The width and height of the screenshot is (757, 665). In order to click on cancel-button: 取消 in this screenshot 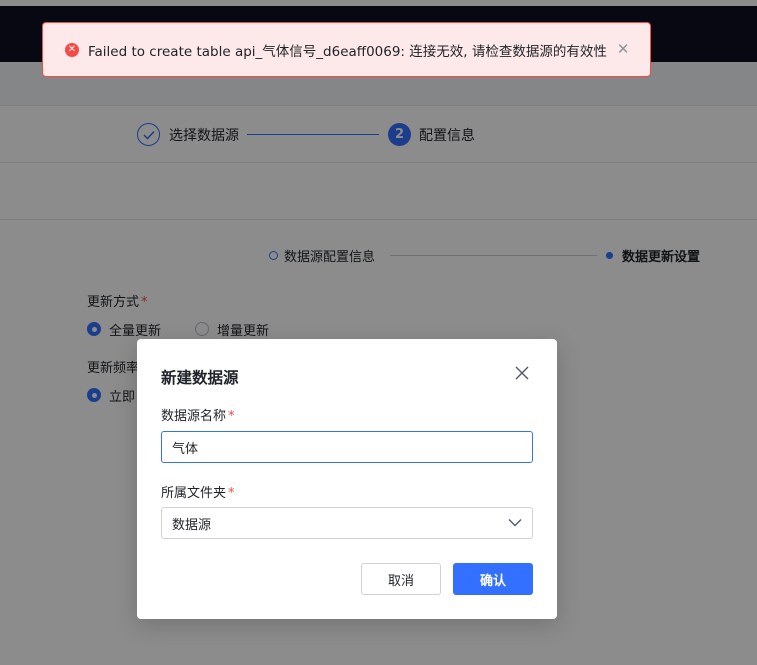, I will do `click(401, 579)`.